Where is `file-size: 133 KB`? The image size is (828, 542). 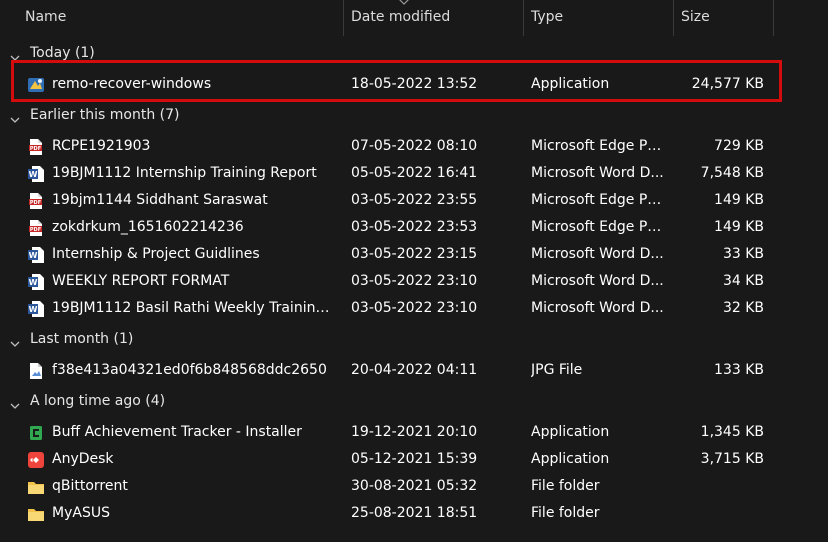
file-size: 133 KB is located at coordinates (739, 370).